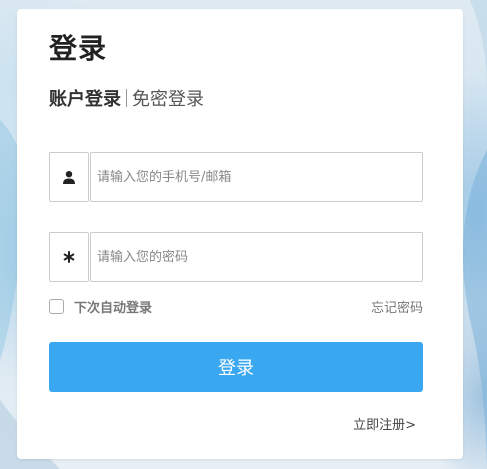 The height and width of the screenshot is (469, 487). What do you see at coordinates (256, 257) in the screenshot?
I see `password-input` at bounding box center [256, 257].